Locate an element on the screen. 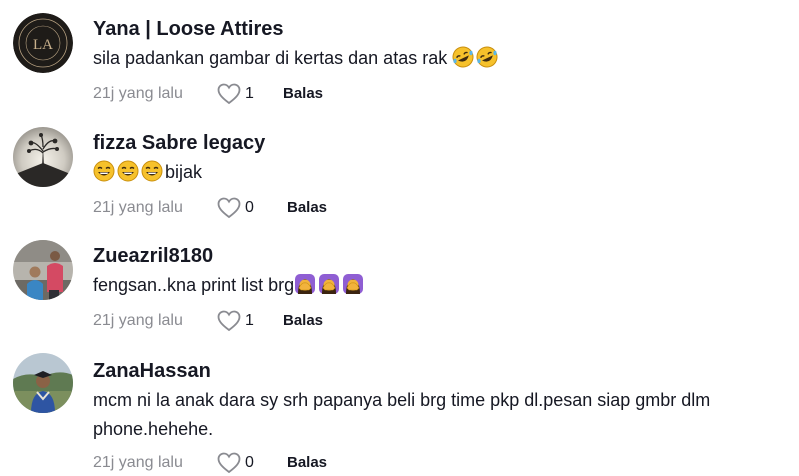  graduate-photo-avatar-icon is located at coordinates (43, 383).